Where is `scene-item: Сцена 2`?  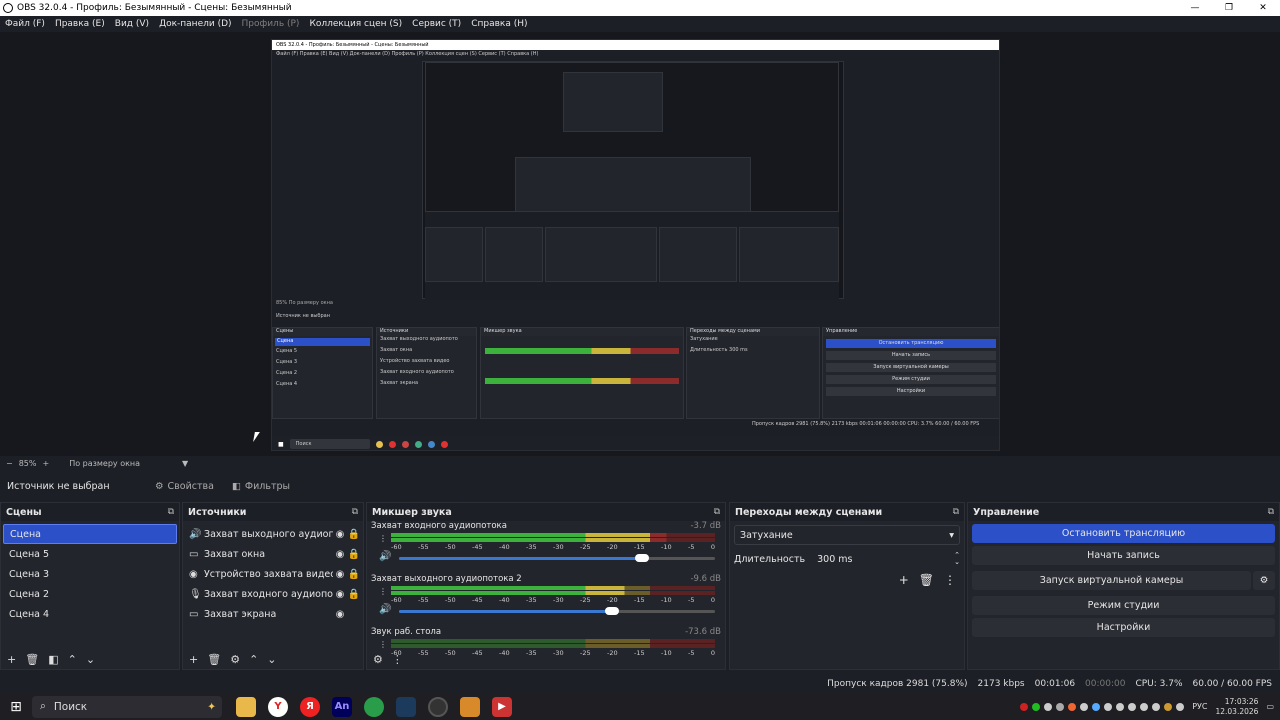
scene-item: Сцена 2 is located at coordinates (90, 594).